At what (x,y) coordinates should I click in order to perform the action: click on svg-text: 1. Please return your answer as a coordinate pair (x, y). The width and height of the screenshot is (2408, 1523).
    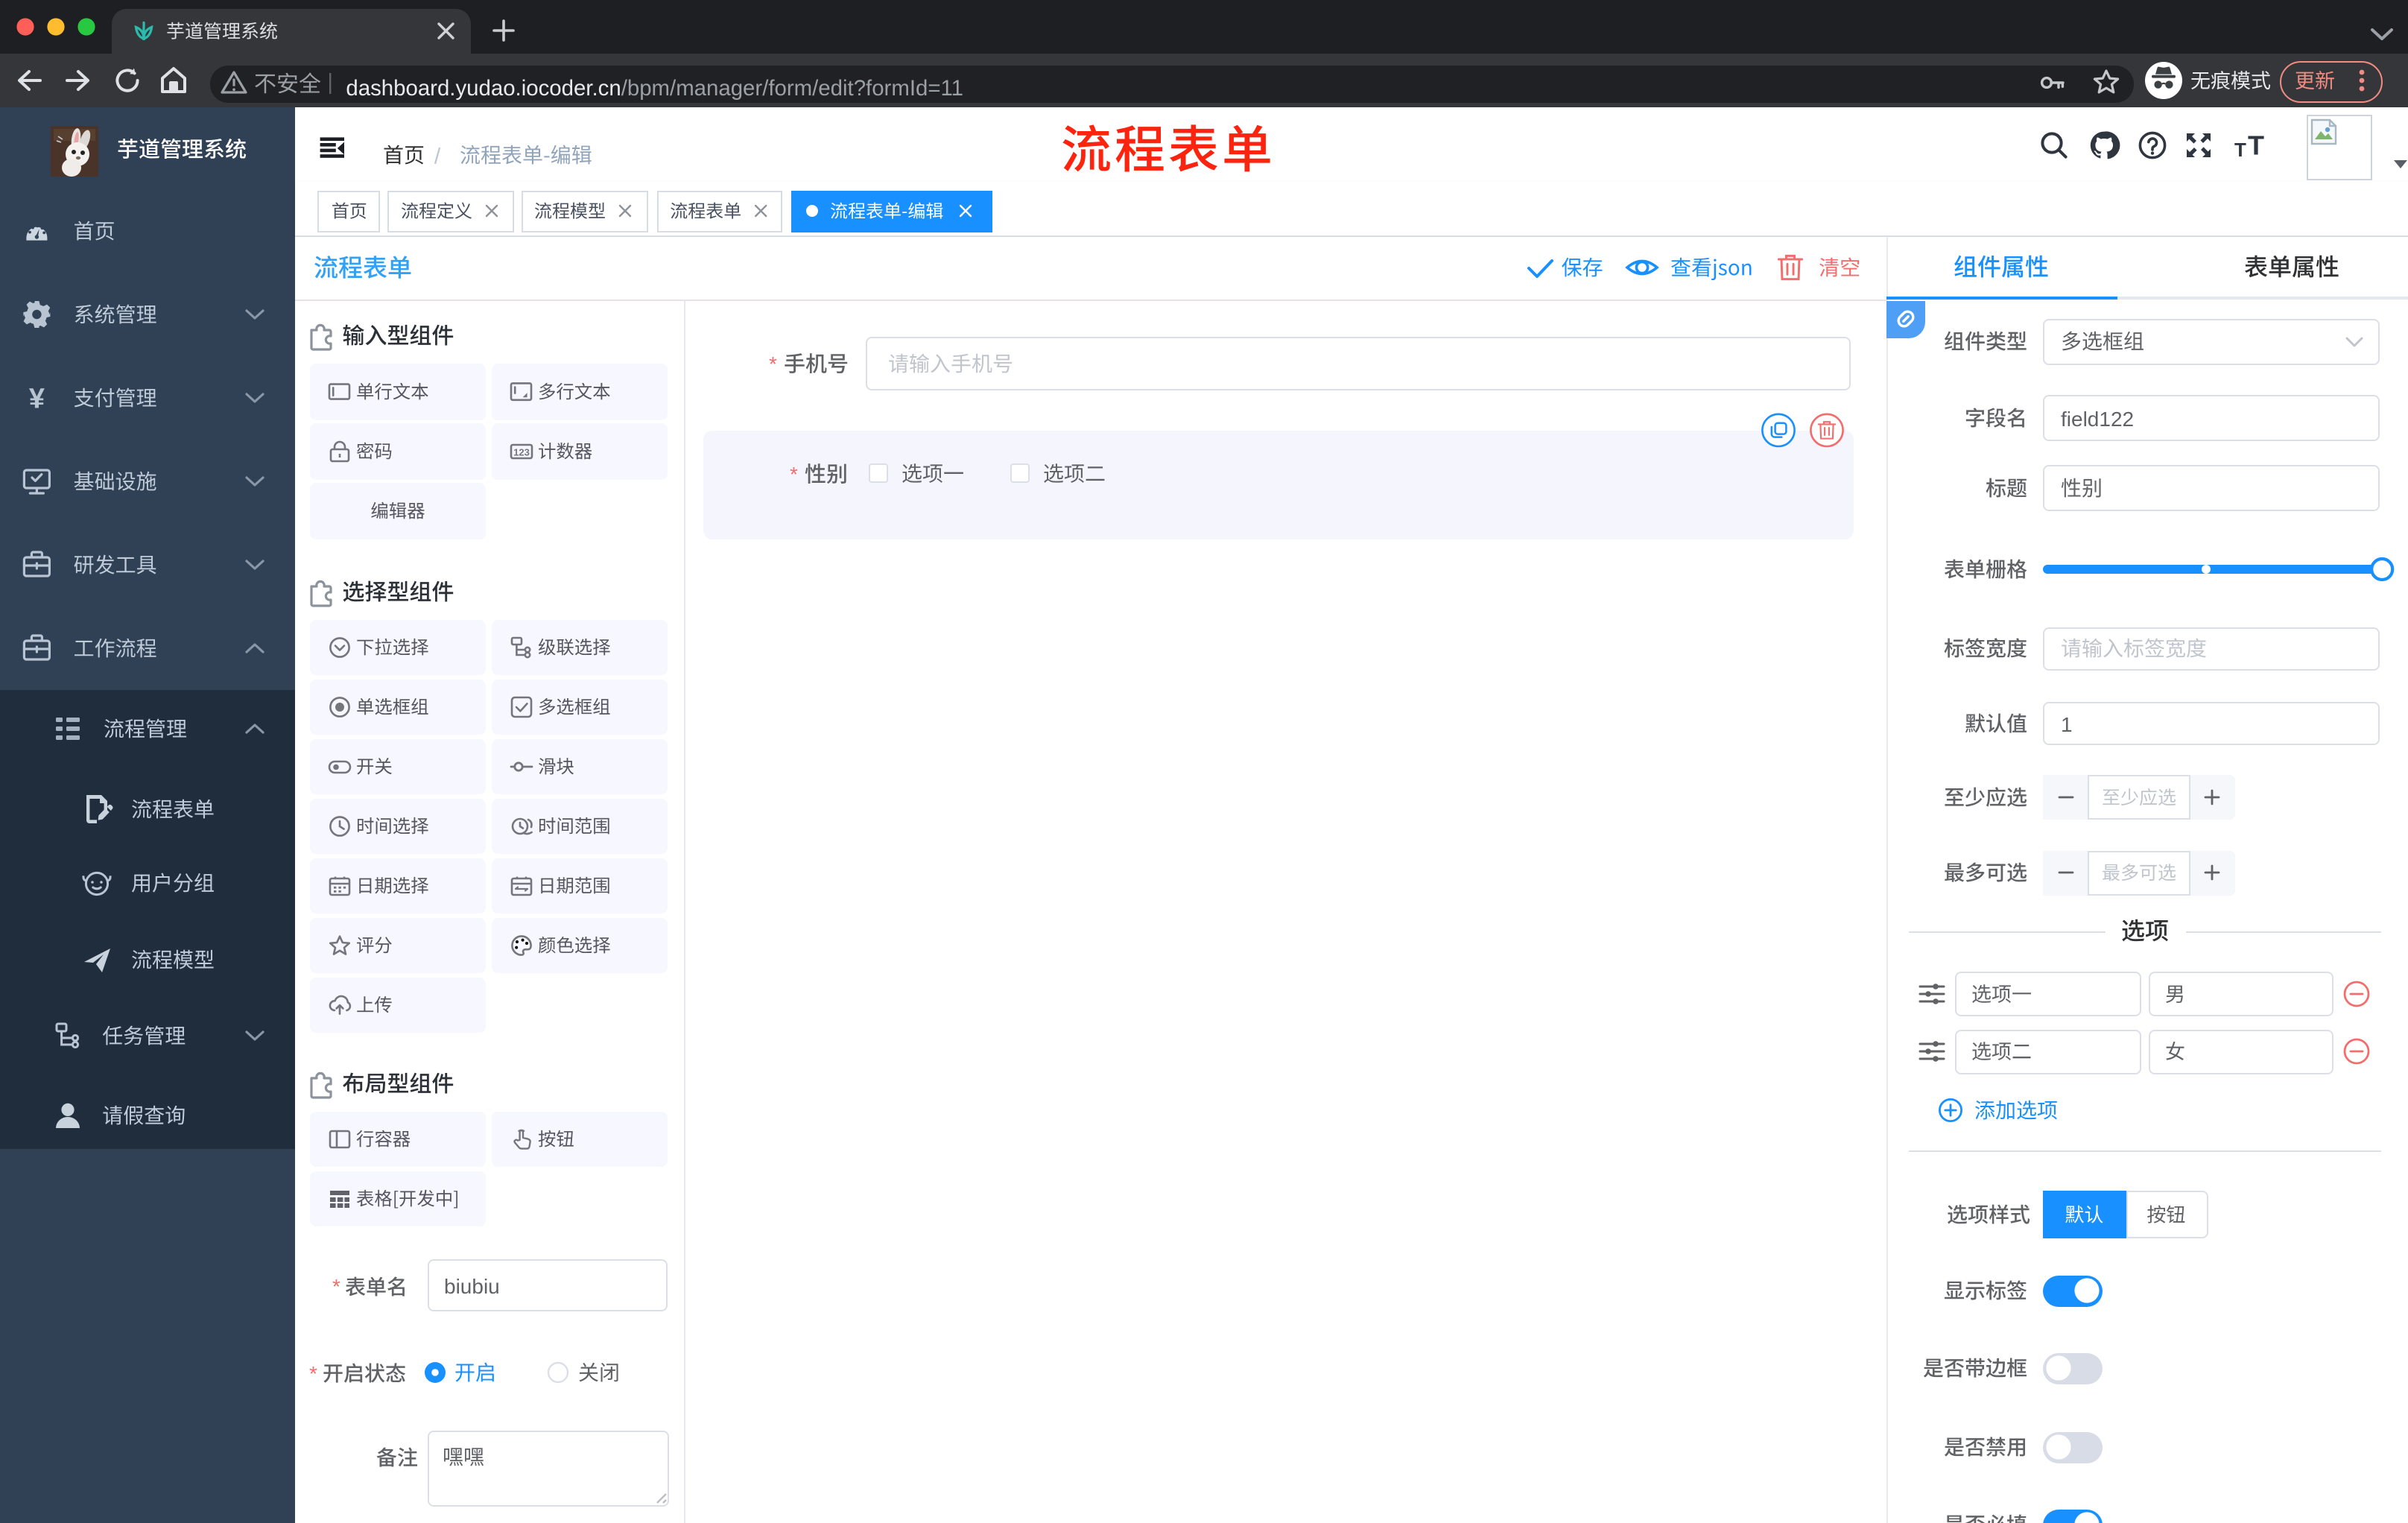
    Looking at the image, I should click on (2067, 725).